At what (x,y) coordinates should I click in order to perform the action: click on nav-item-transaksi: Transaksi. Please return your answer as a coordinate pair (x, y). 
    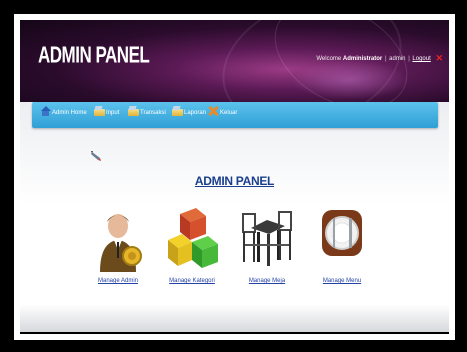
    Looking at the image, I should click on (147, 111).